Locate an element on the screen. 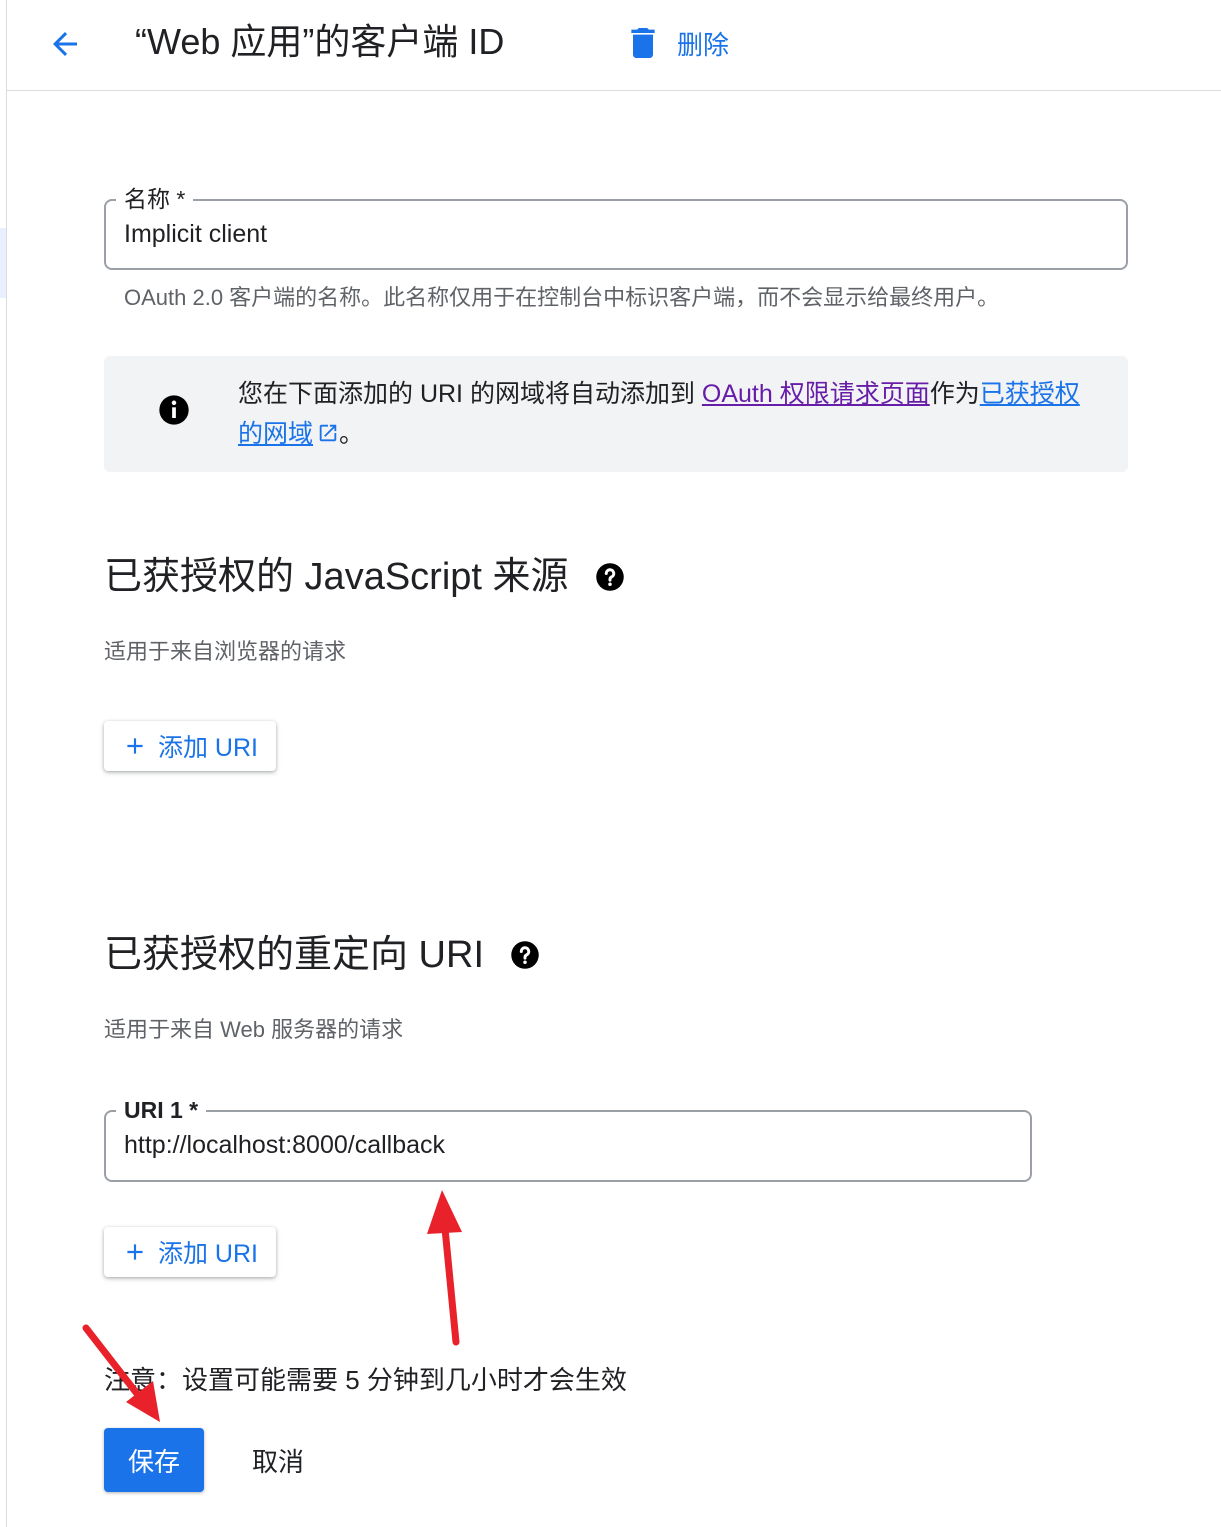 Image resolution: width=1221 pixels, height=1527 pixels. redirect-uris-title: 已获授权的重定向 URI is located at coordinates (294, 955).